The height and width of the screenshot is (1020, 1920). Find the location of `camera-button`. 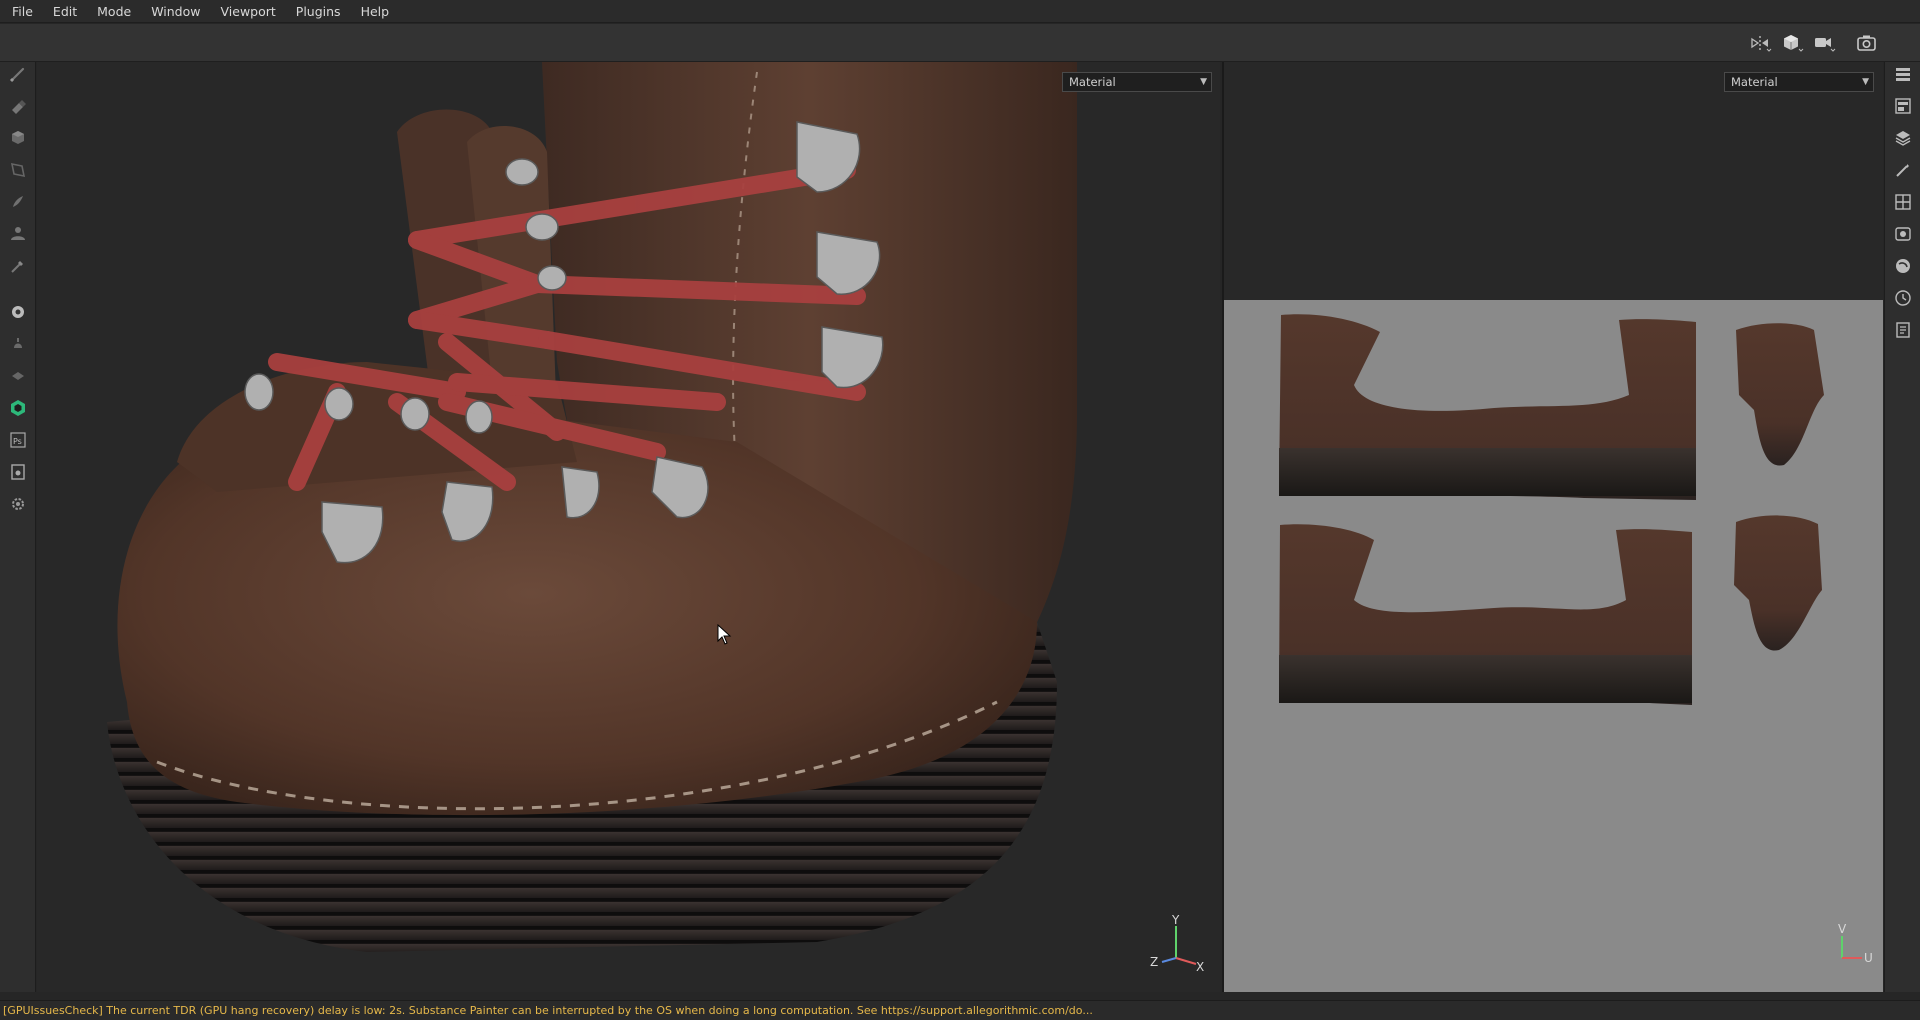

camera-button is located at coordinates (1825, 43).